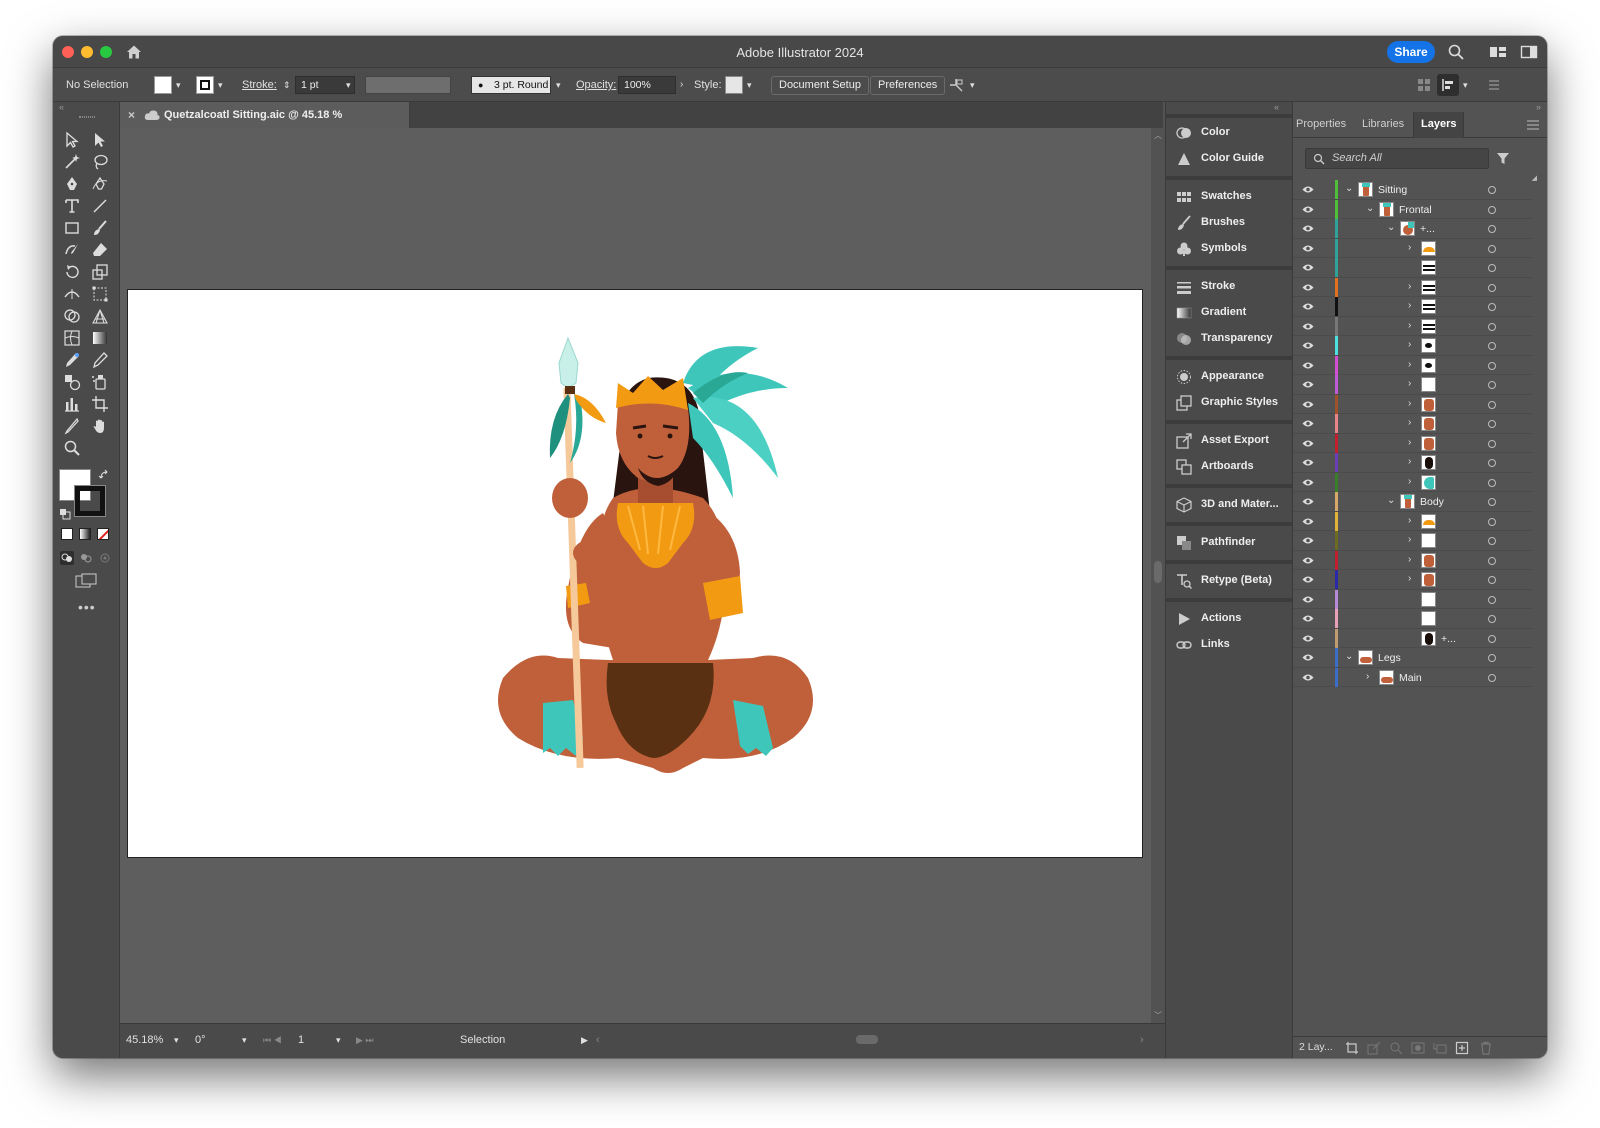 Image resolution: width=1600 pixels, height=1128 pixels. Describe the element at coordinates (100, 316) in the screenshot. I see `perspective-grid-tool-icon` at that location.